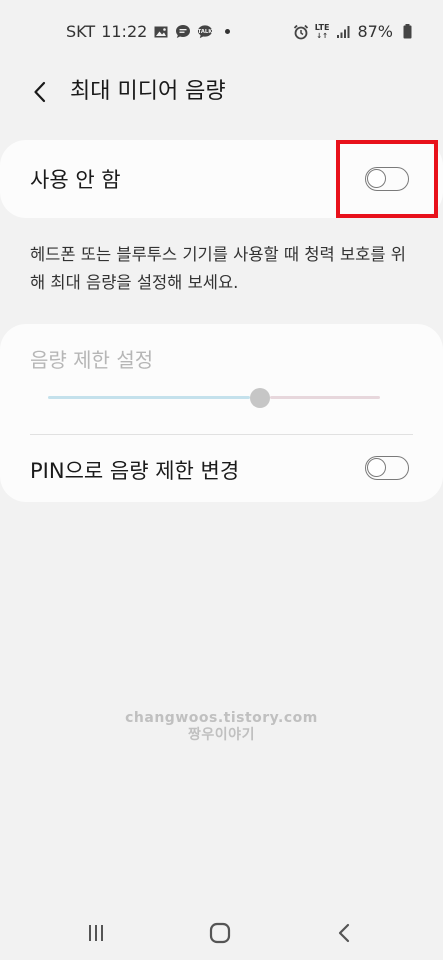 The image size is (443, 960). I want to click on app-bar: 최대 미디어 음량, so click(221, 92).